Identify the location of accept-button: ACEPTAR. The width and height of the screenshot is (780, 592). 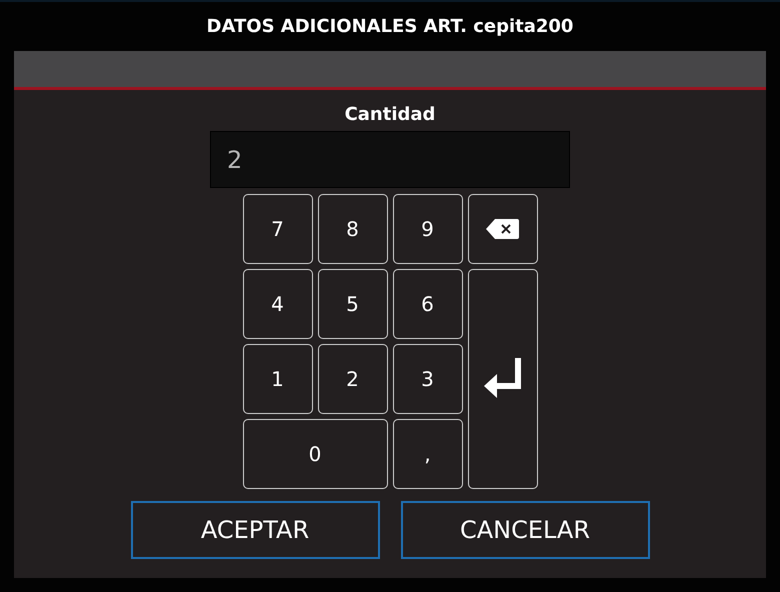
(255, 530).